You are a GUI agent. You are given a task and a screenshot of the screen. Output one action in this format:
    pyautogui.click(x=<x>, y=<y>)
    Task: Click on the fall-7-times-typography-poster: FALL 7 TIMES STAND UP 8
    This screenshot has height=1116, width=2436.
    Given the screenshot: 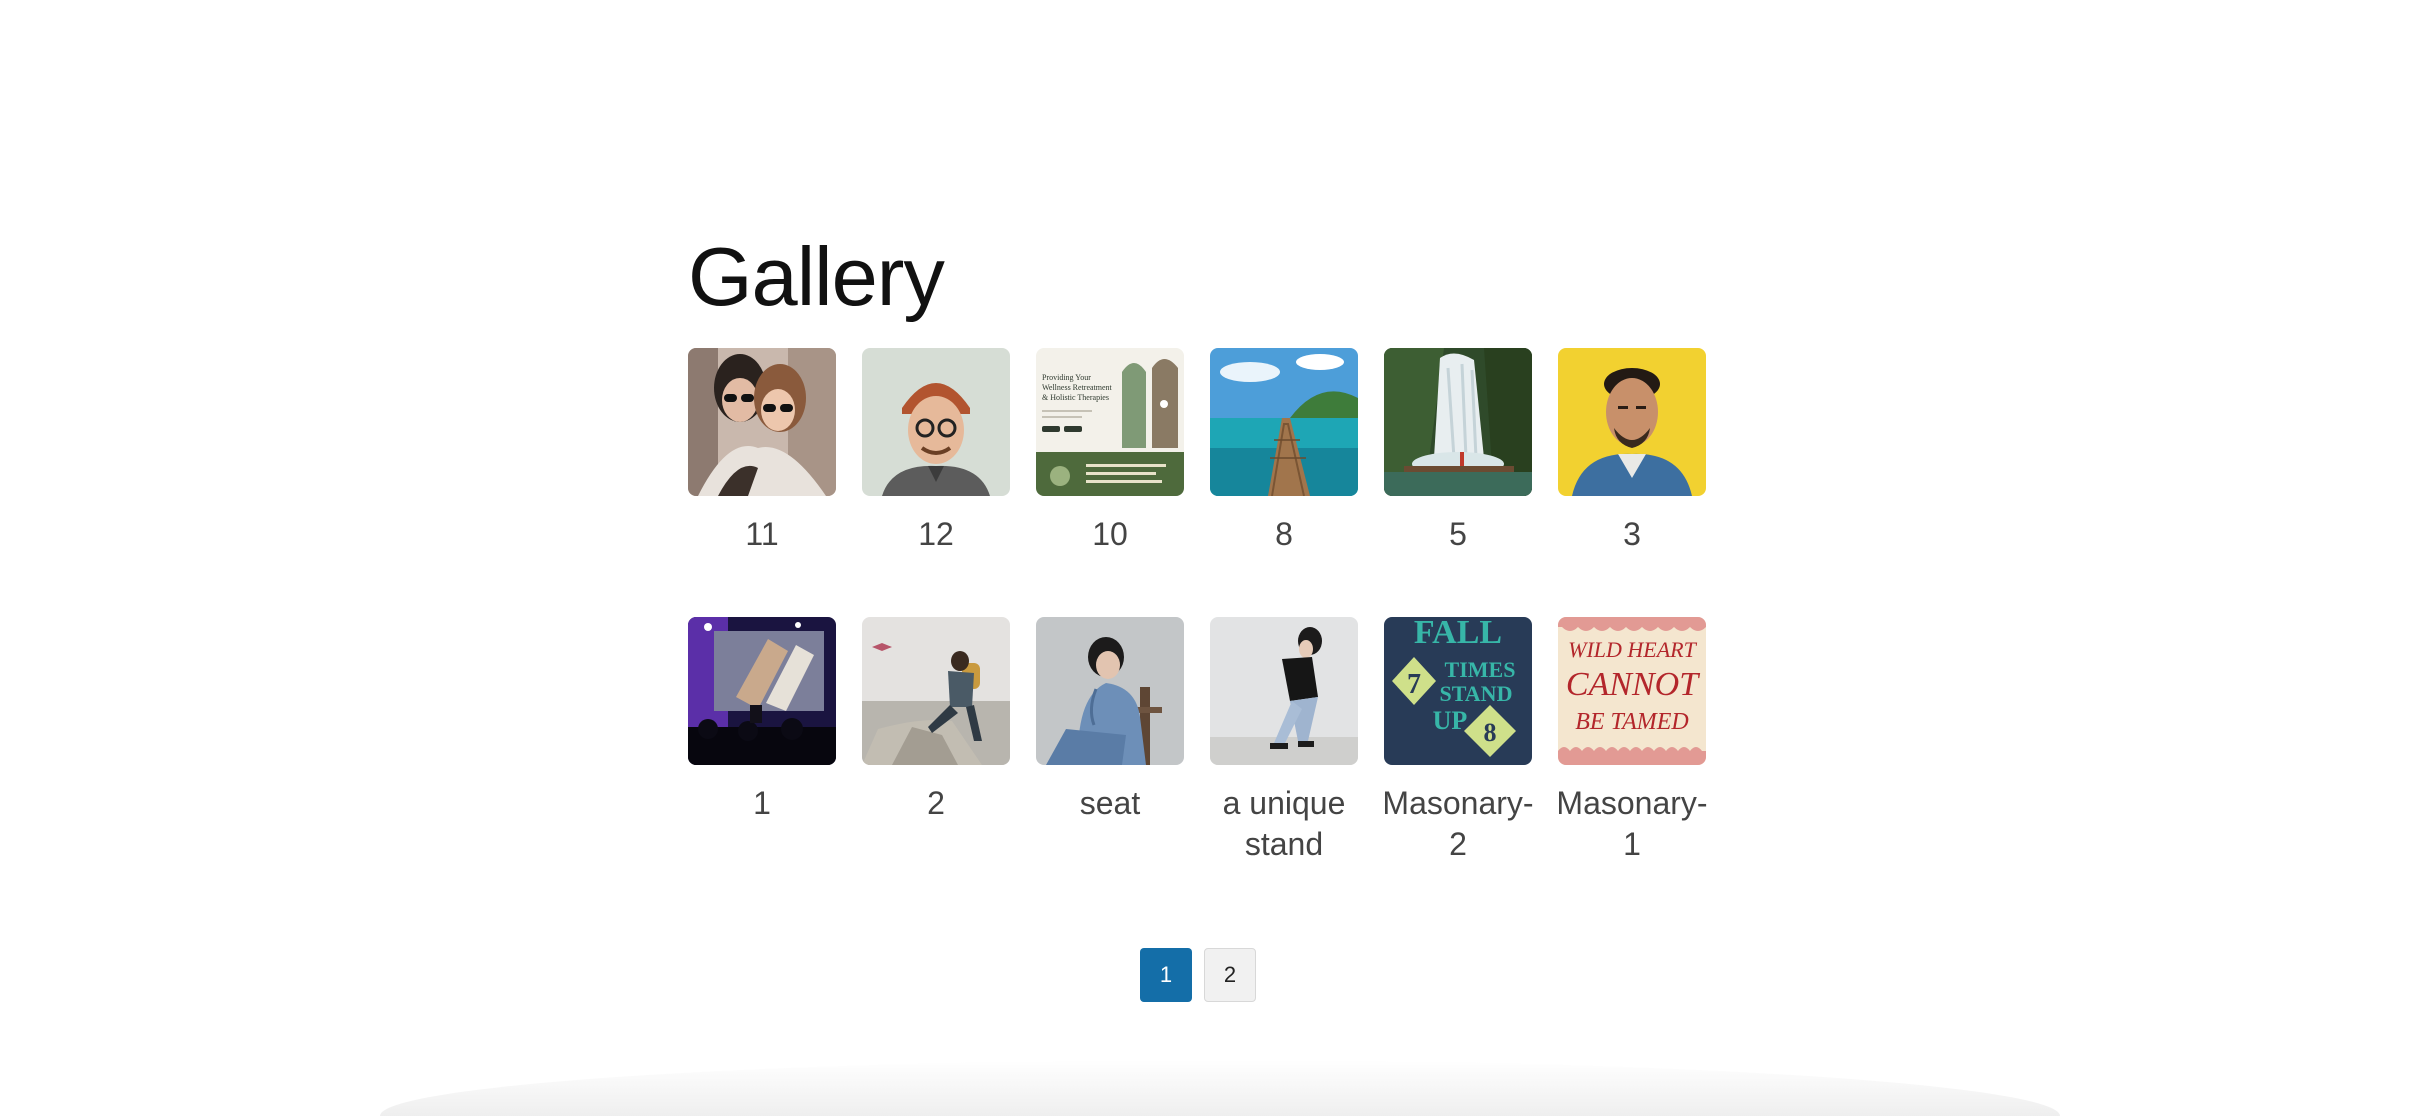 What is the action you would take?
    pyautogui.click(x=1458, y=691)
    